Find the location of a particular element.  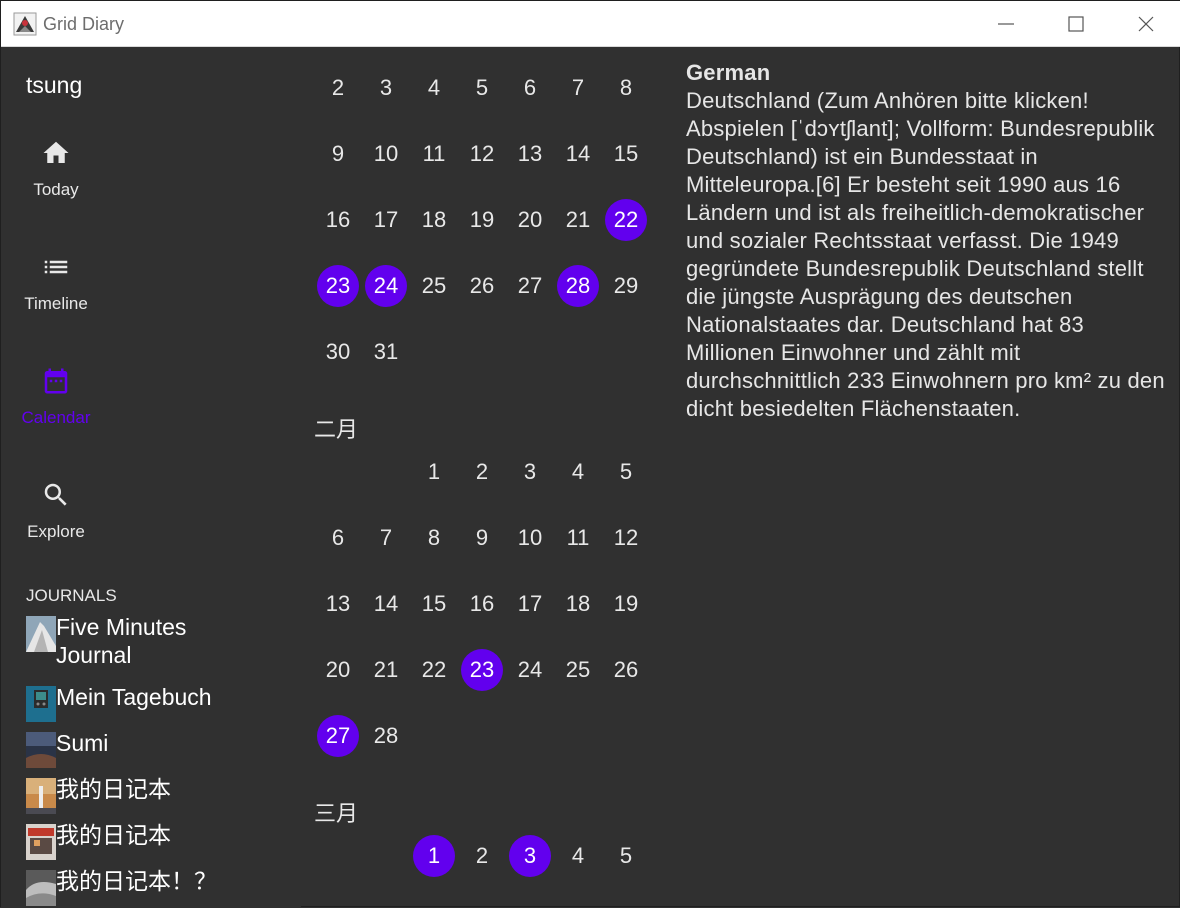

title-bar: Grid Diary is located at coordinates (590, 24).